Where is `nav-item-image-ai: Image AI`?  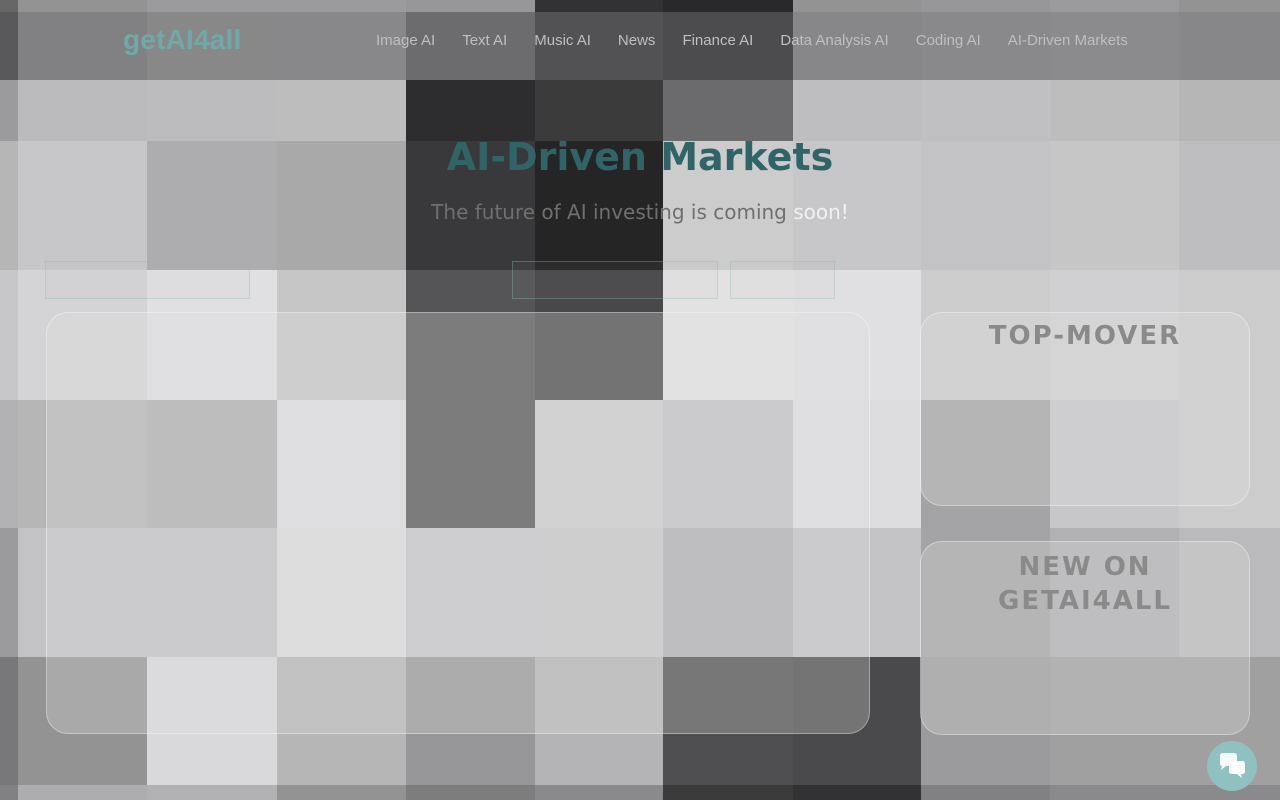 nav-item-image-ai: Image AI is located at coordinates (405, 40).